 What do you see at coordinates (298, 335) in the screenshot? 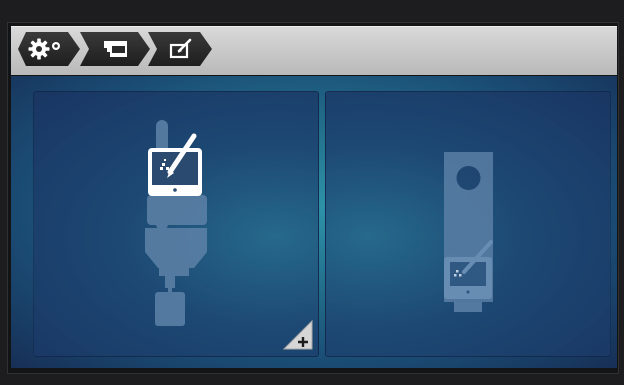
I see `add-button` at bounding box center [298, 335].